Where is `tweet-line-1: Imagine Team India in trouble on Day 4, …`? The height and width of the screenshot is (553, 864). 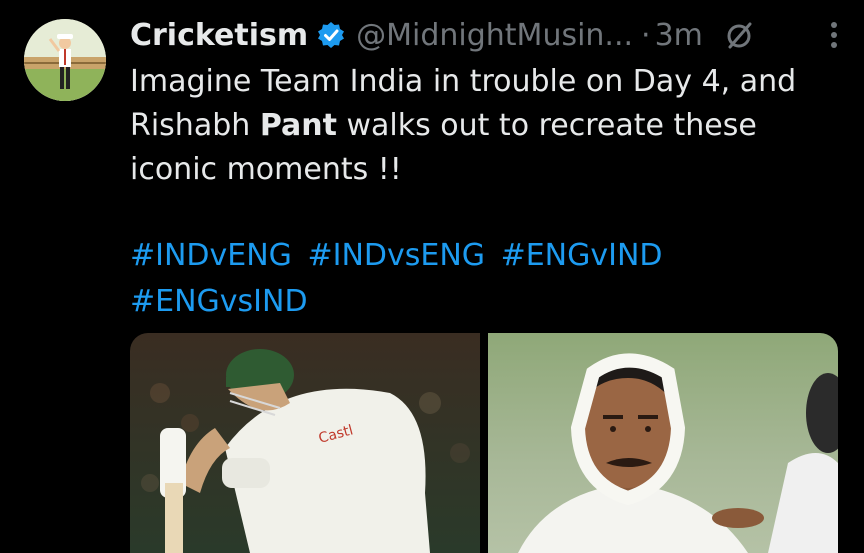
tweet-line-1: Imagine Team India in trouble on Day 4, … is located at coordinates (463, 81).